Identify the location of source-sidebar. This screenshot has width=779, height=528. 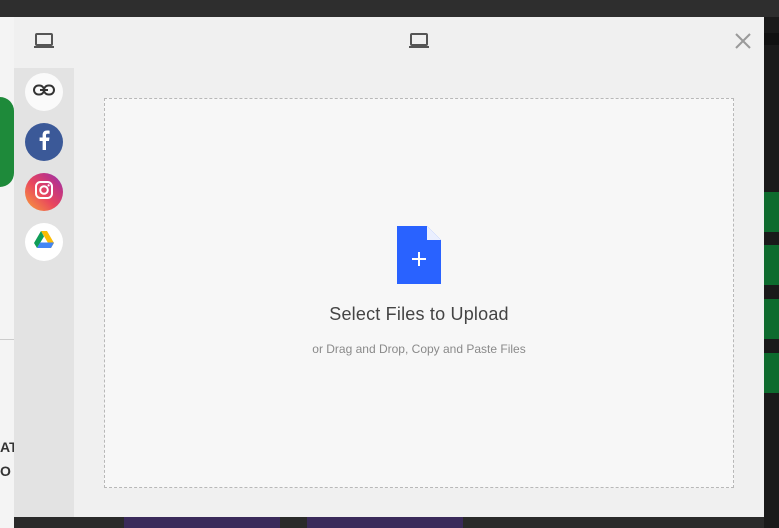
(44, 292).